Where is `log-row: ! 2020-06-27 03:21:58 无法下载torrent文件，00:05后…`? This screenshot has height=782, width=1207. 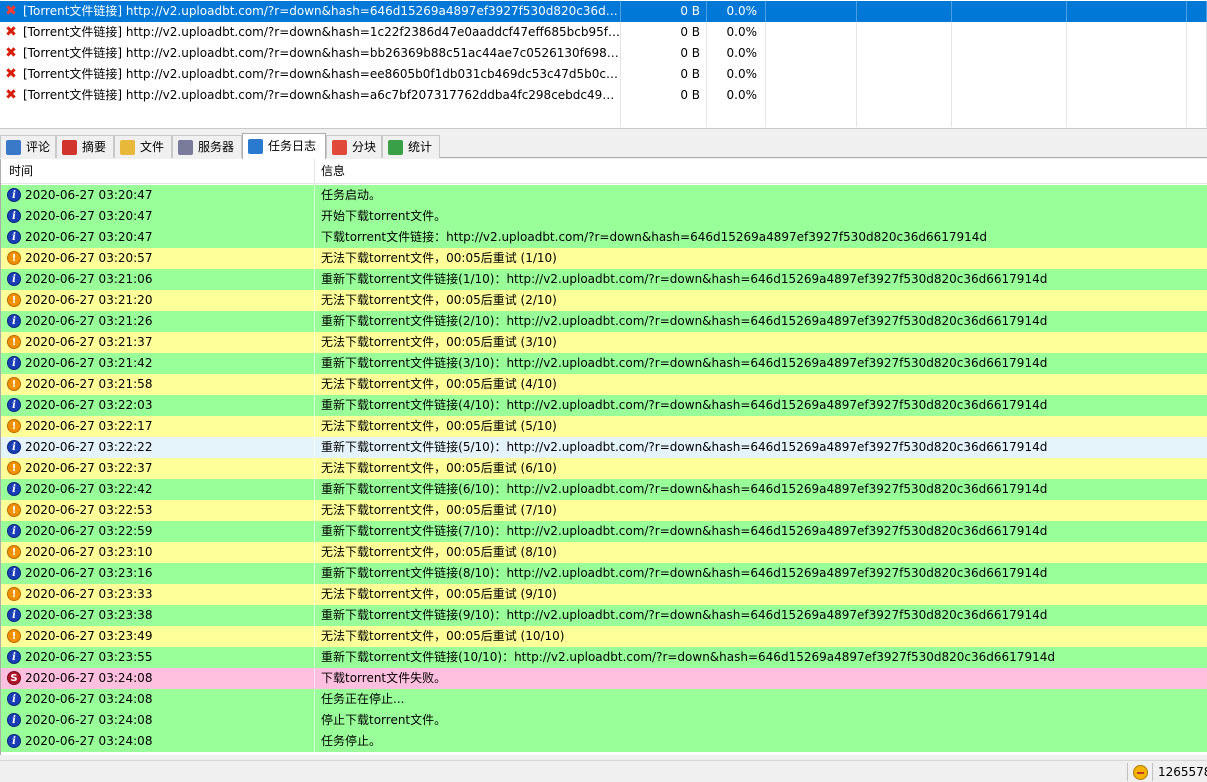
log-row: ! 2020-06-27 03:21:58 无法下载torrent文件，00:05后… is located at coordinates (604, 384).